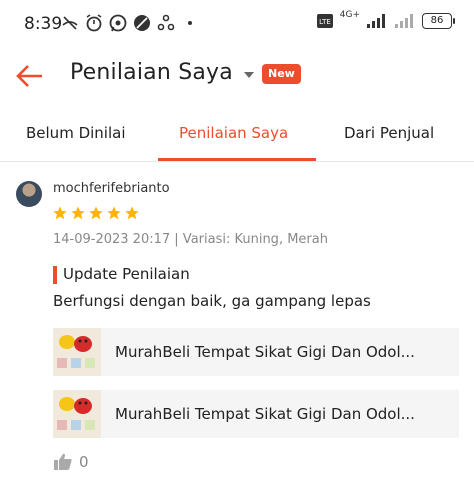  I want to click on app-icon, so click(142, 23).